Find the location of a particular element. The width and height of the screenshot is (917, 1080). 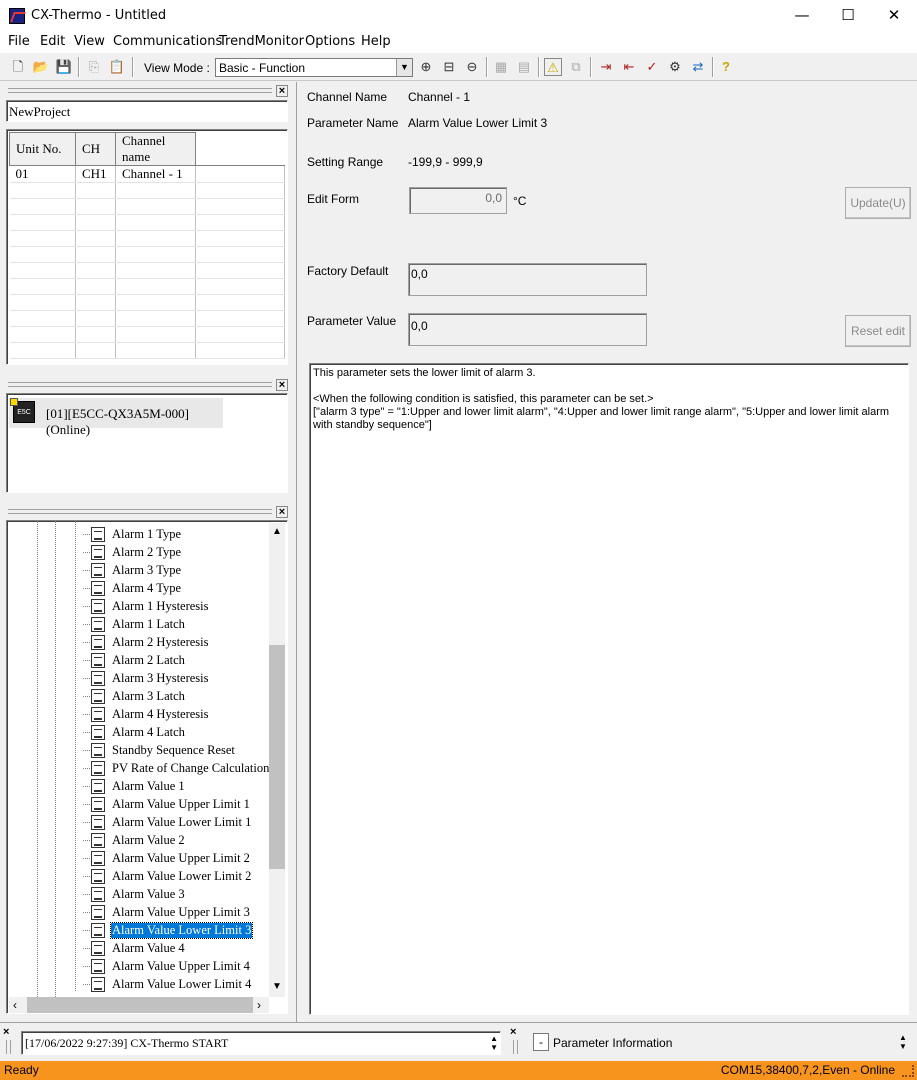

cell-empty is located at coordinates (240, 174).